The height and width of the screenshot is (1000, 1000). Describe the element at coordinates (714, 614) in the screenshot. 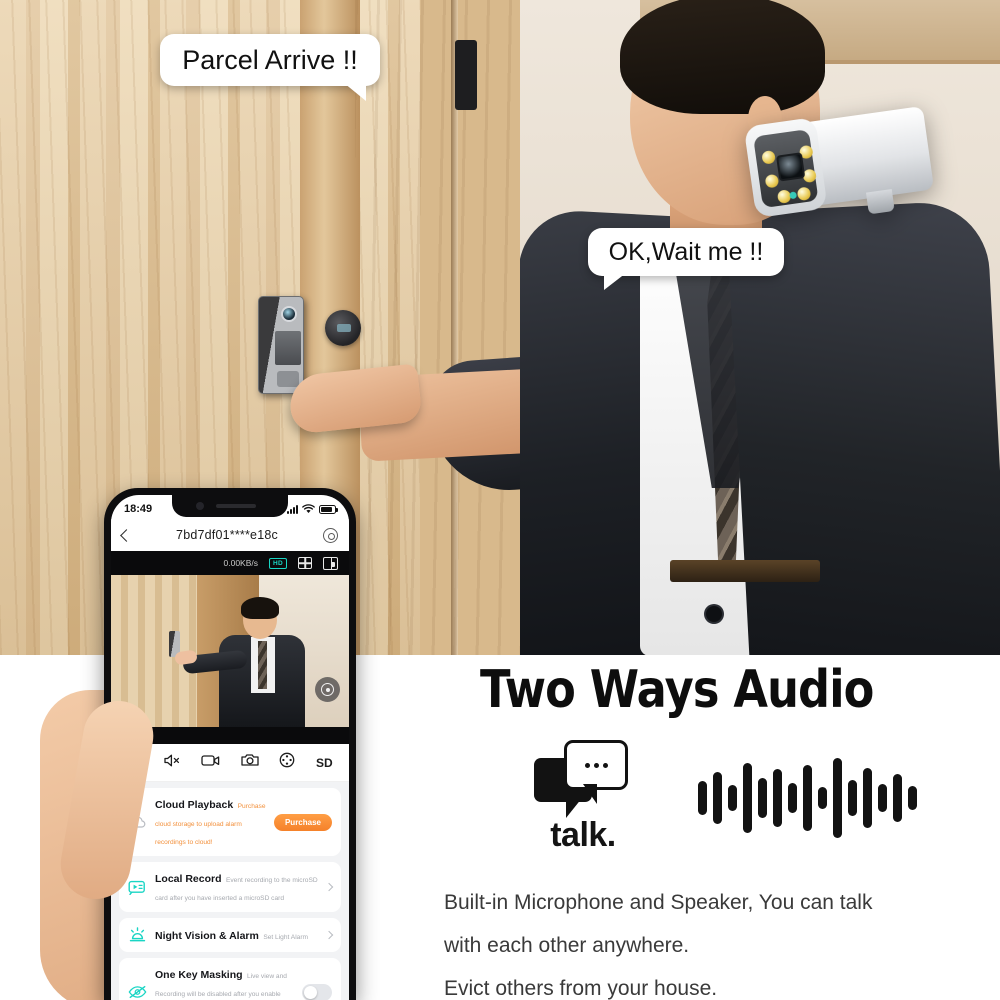

I see `jacket-button` at that location.